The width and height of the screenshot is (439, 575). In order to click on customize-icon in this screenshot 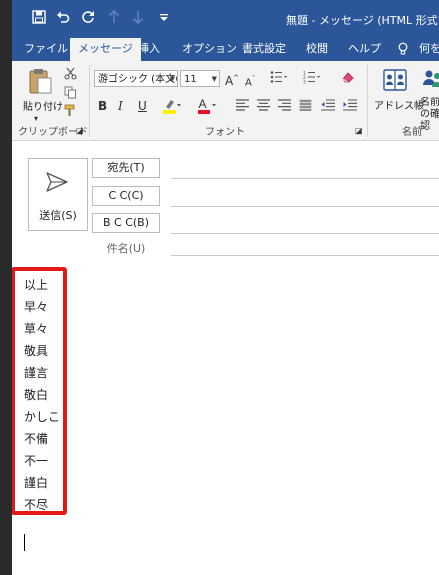, I will do `click(164, 19)`.